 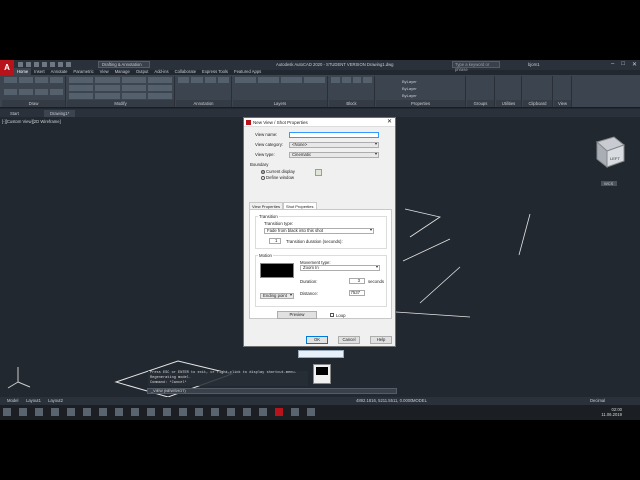 What do you see at coordinates (351, 103) in the screenshot?
I see `ribbon-group-label: Block` at bounding box center [351, 103].